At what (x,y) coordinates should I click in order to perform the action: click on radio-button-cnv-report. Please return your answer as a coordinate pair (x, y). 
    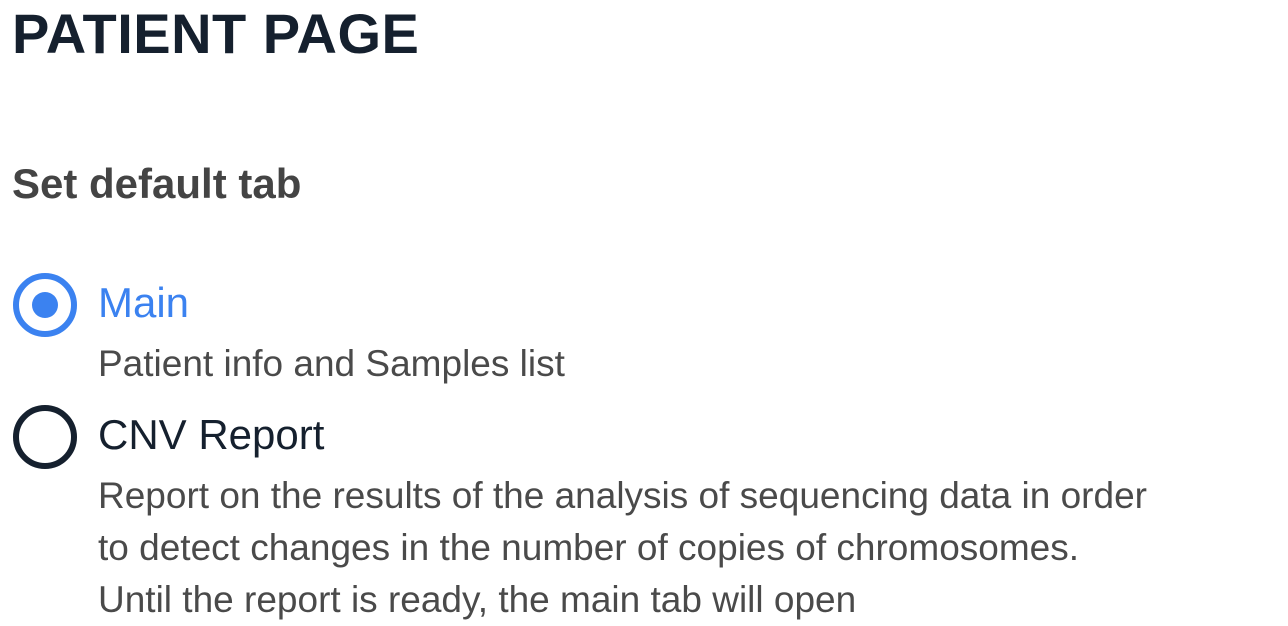
    Looking at the image, I should click on (45, 437).